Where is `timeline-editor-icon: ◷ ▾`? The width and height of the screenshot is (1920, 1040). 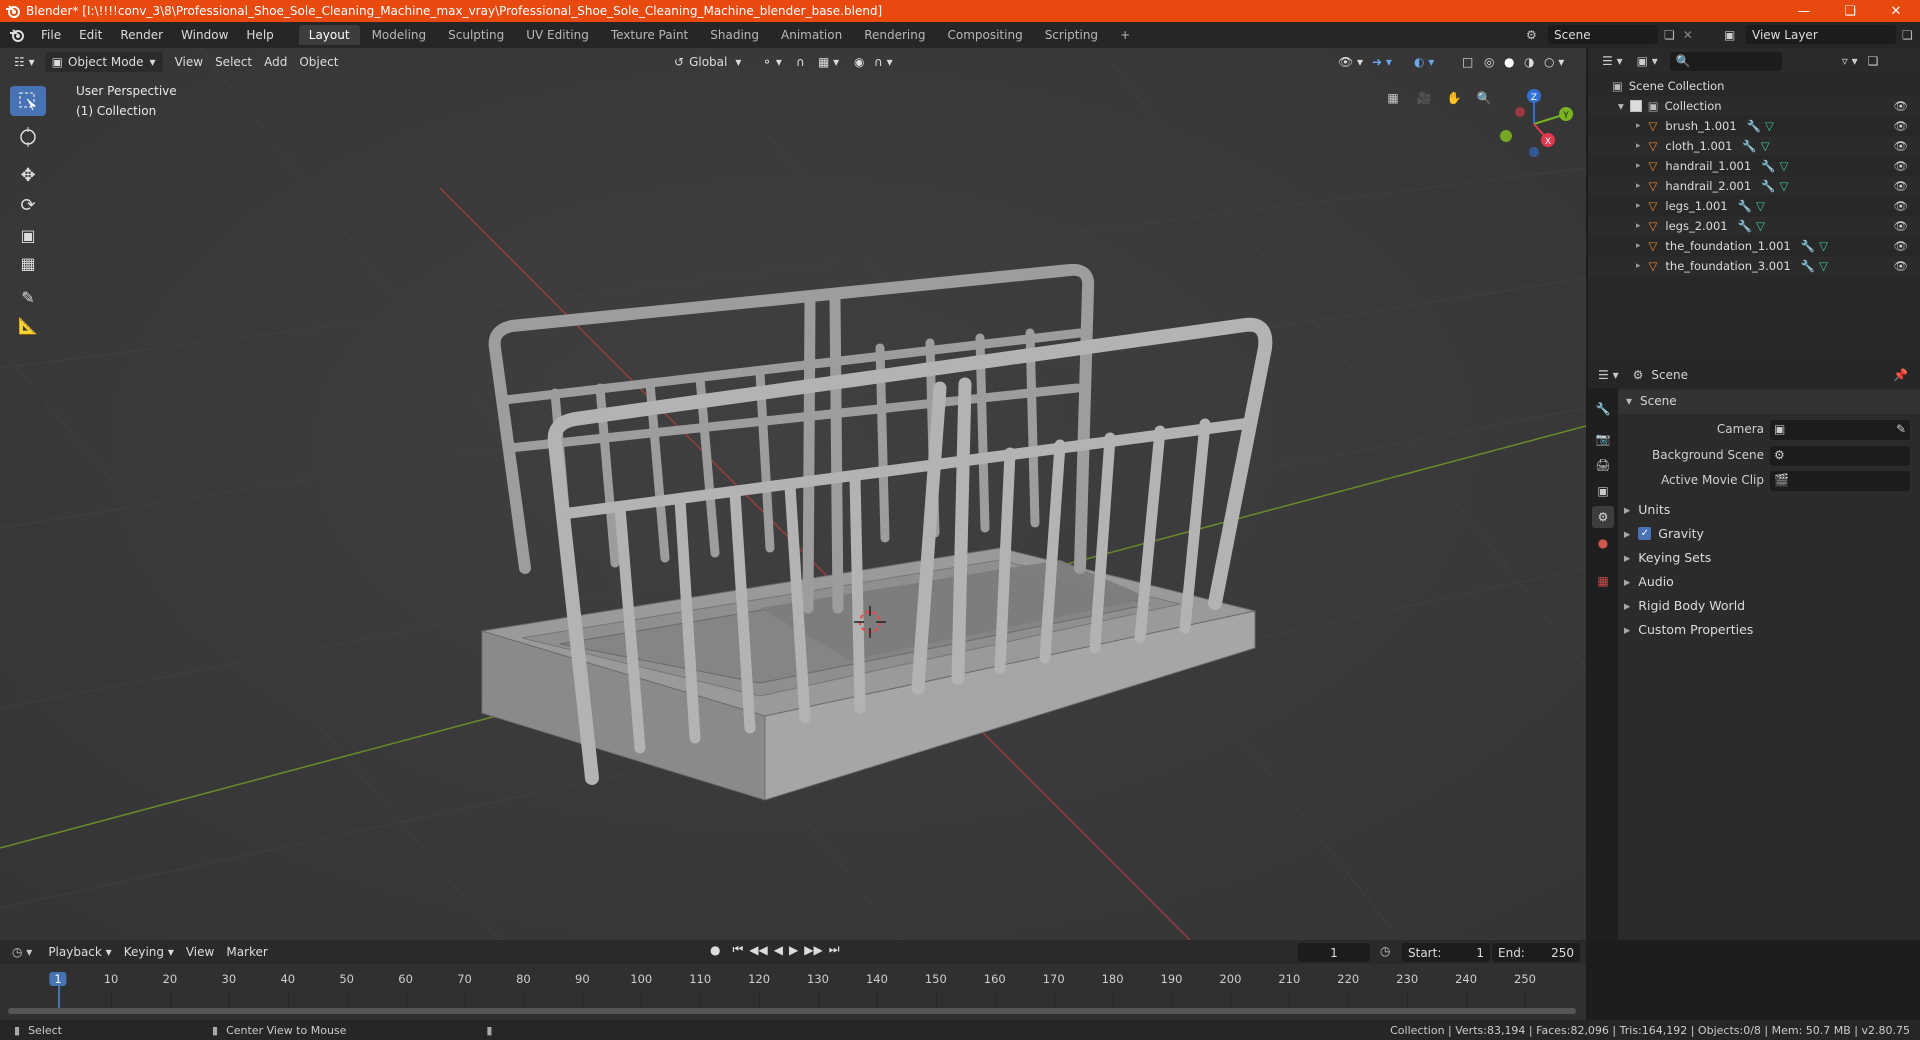 timeline-editor-icon: ◷ ▾ is located at coordinates (22, 952).